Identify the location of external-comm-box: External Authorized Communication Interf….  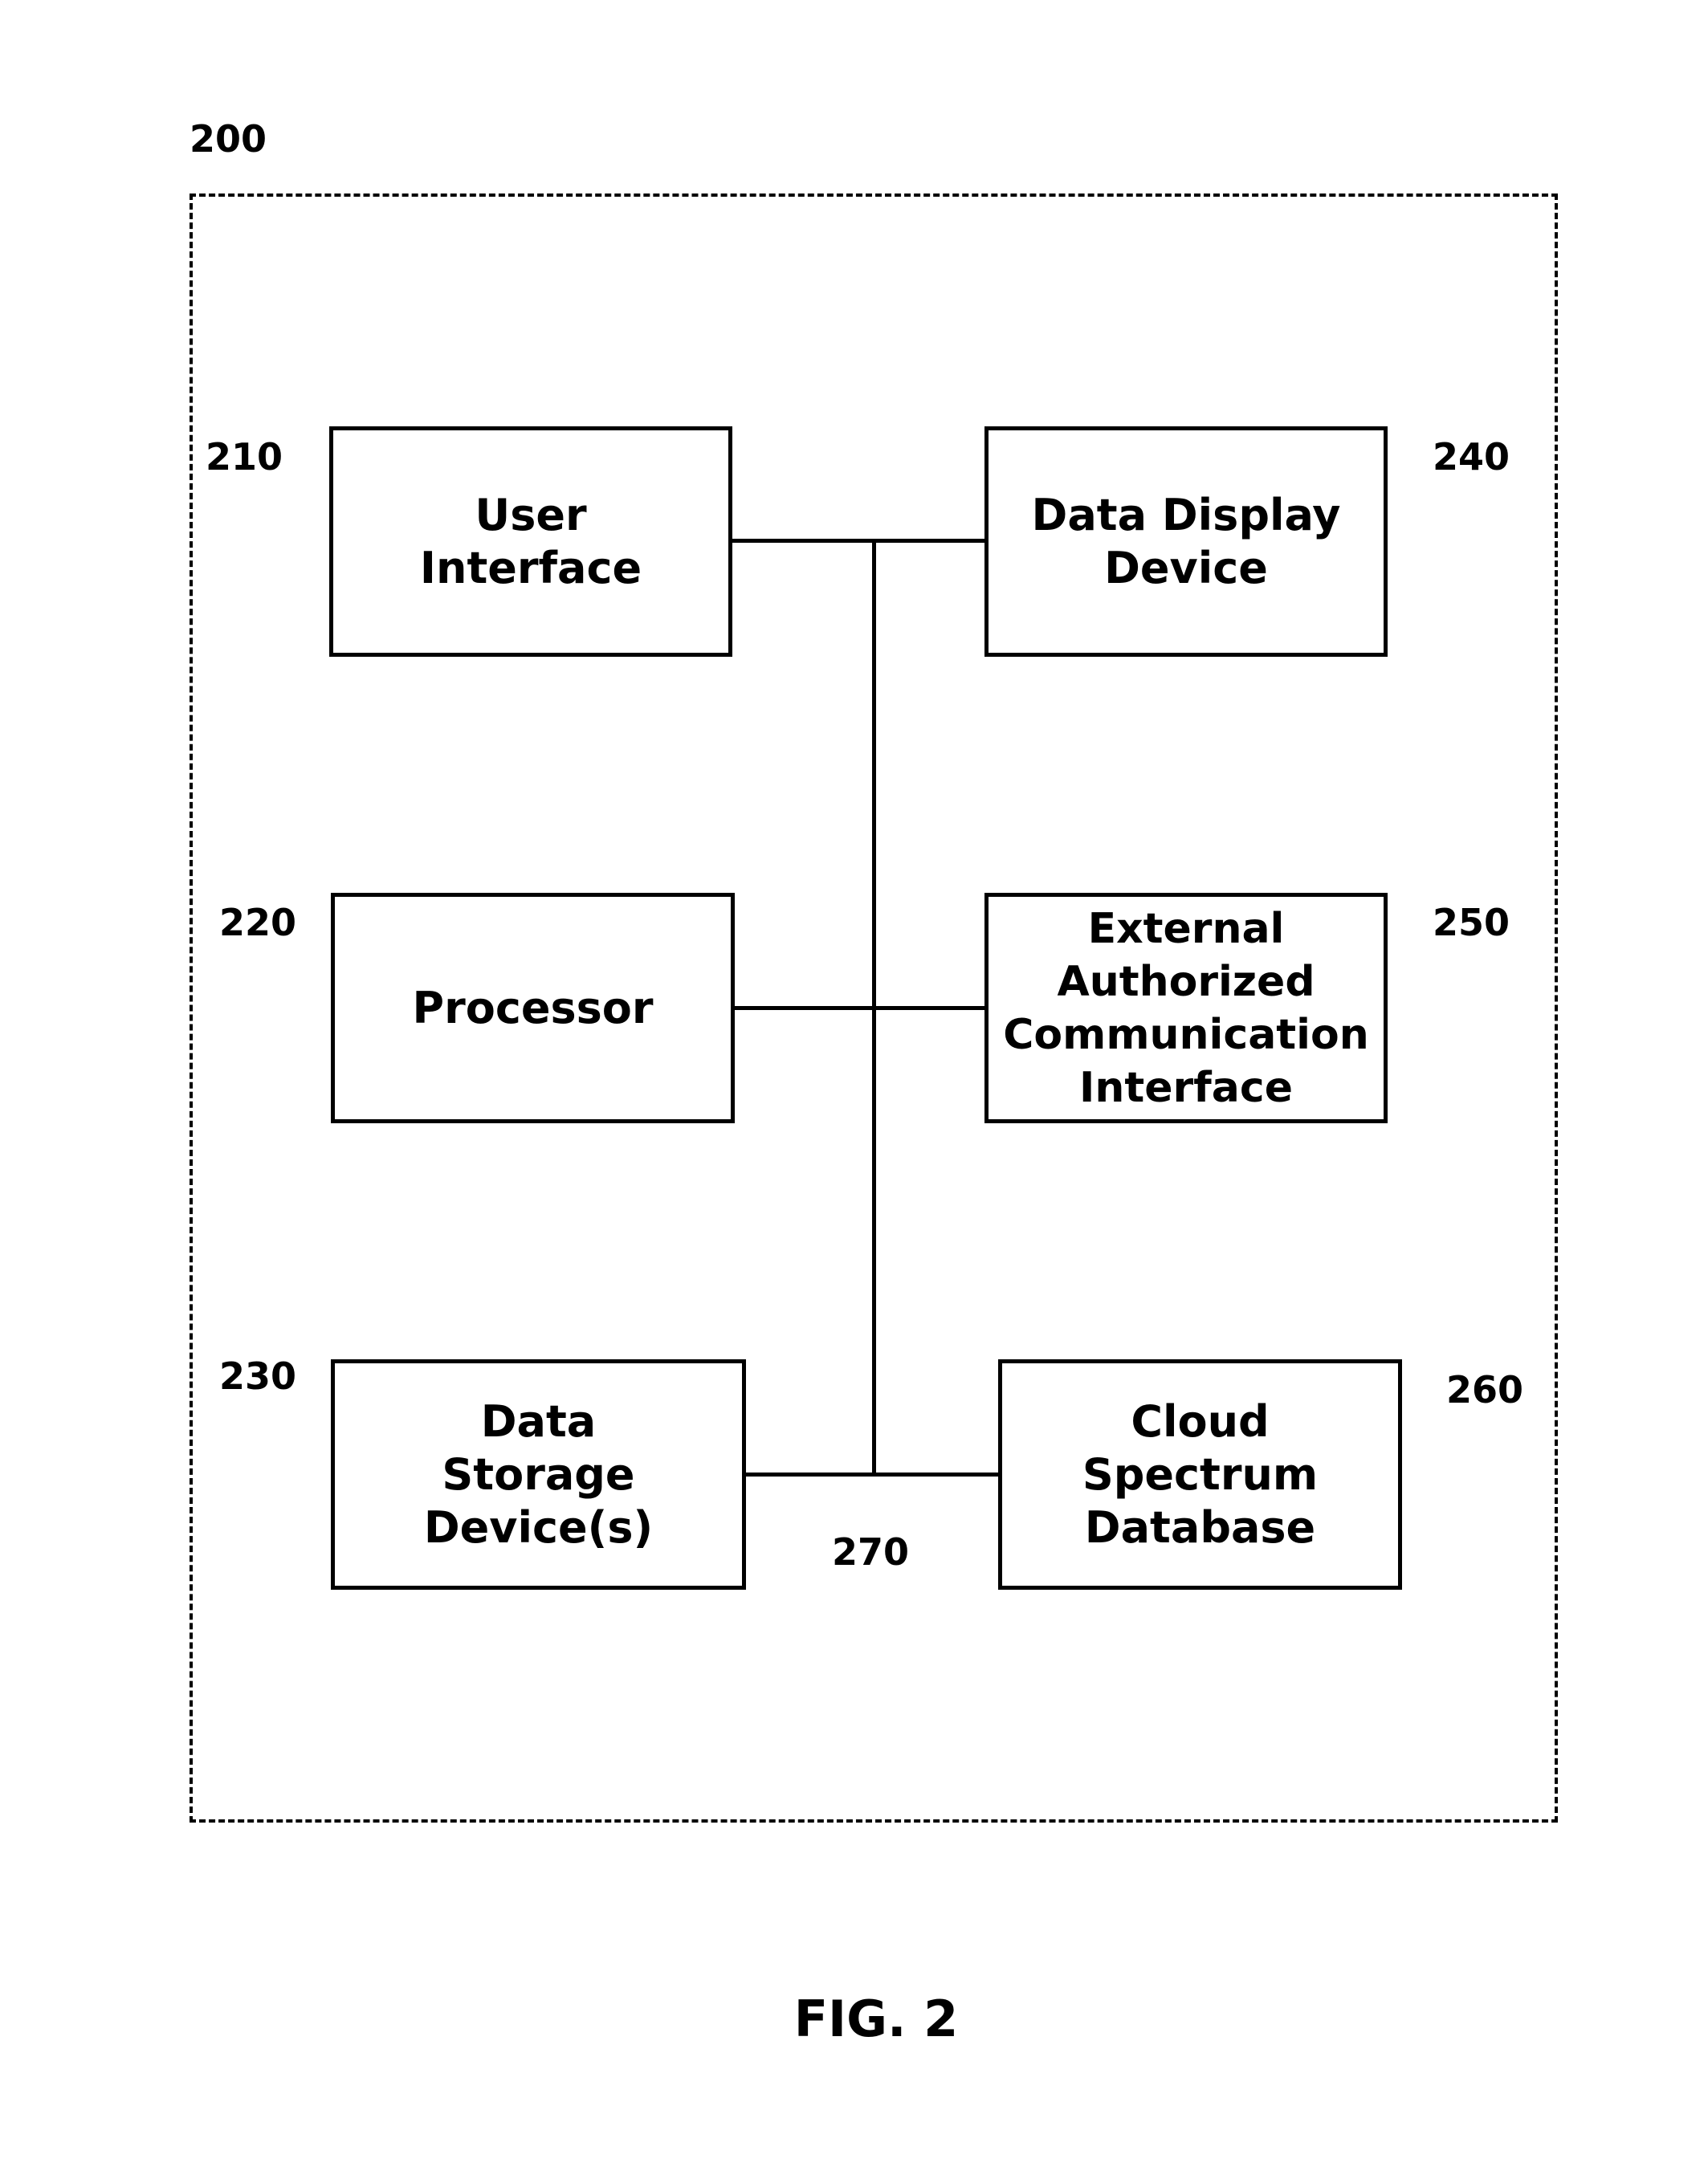
(1186, 1008).